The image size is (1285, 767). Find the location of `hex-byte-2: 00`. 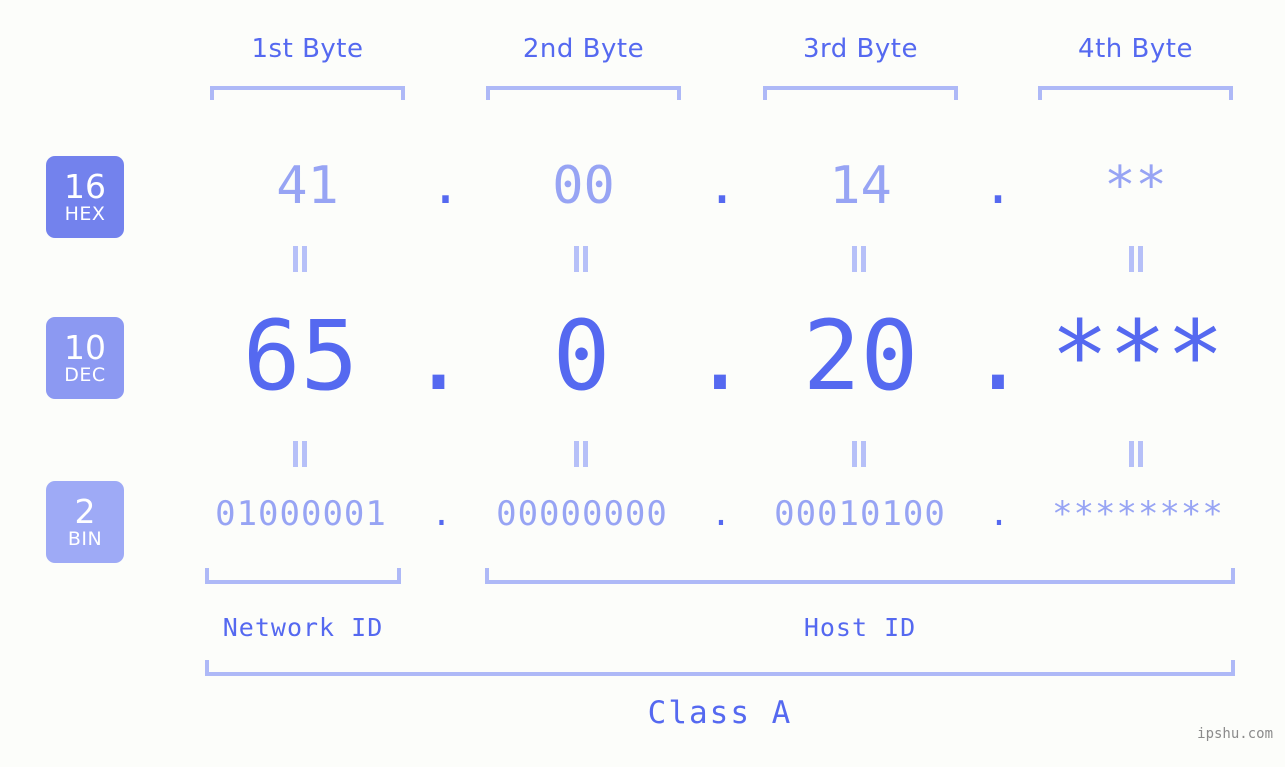

hex-byte-2: 00 is located at coordinates (583, 186).